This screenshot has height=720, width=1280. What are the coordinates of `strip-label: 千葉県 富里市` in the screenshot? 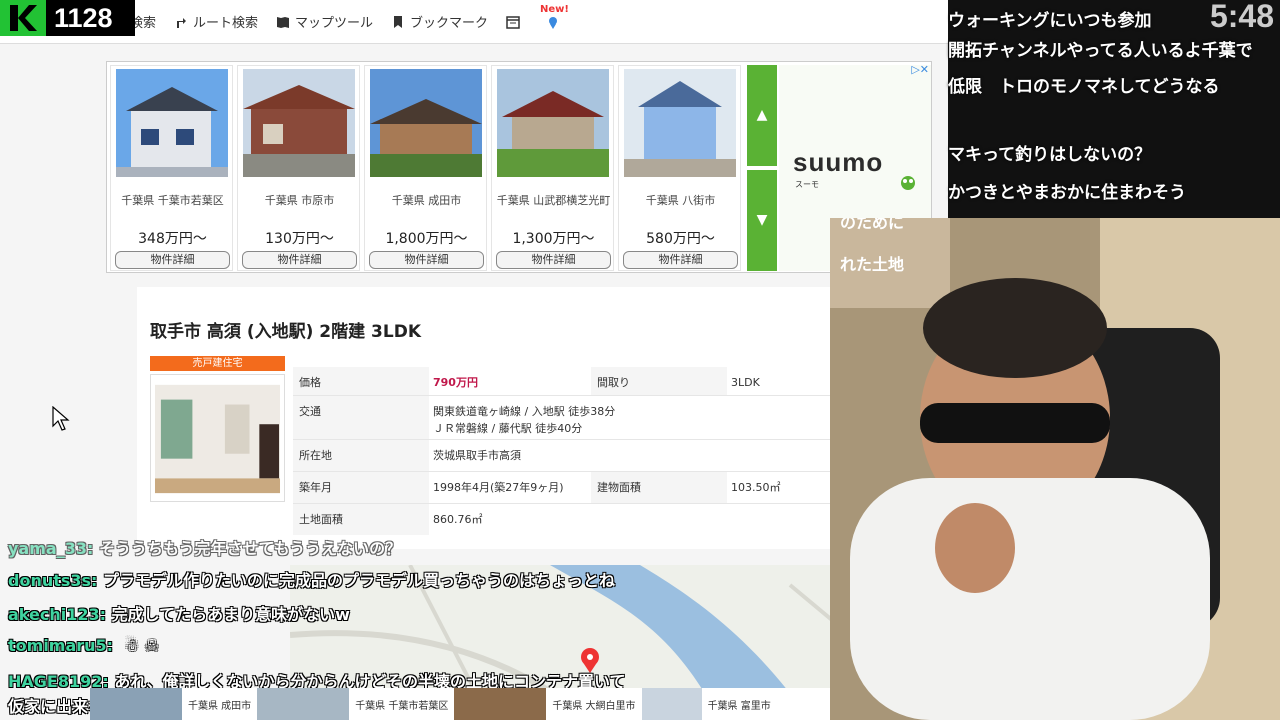 It's located at (739, 706).